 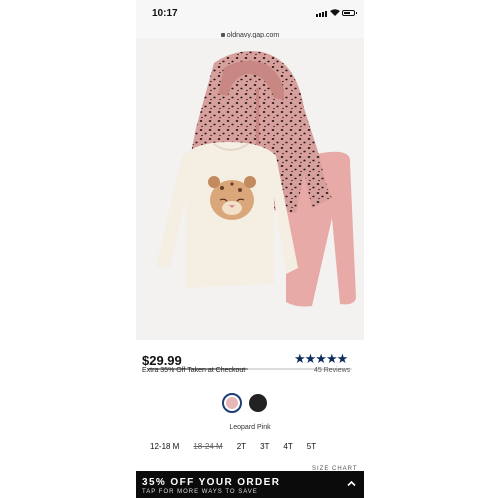 What do you see at coordinates (287, 446) in the screenshot?
I see `size-option: 4T` at bounding box center [287, 446].